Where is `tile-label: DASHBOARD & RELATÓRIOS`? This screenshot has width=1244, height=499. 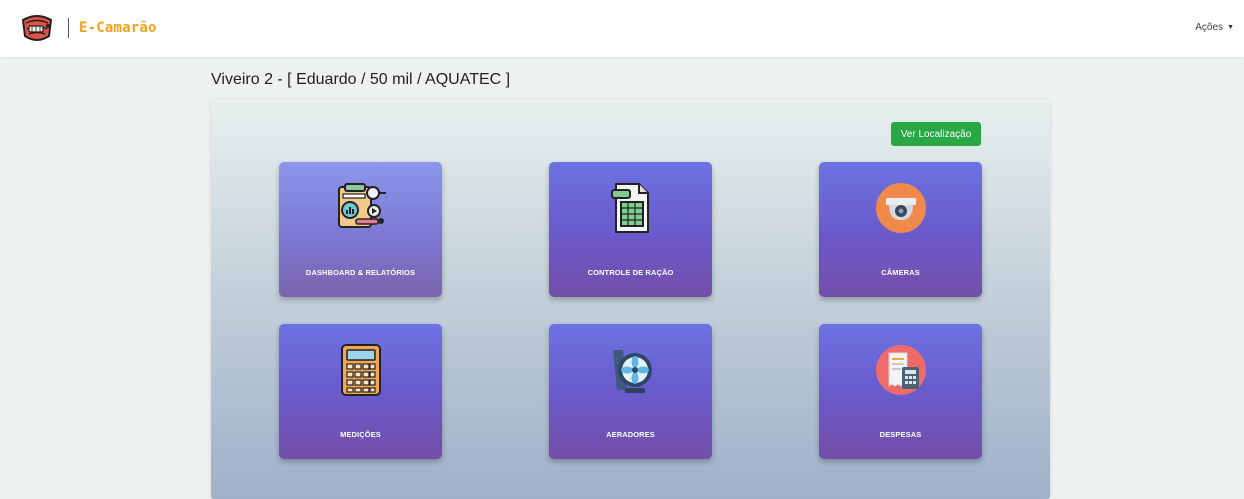
tile-label: DASHBOARD & RELATÓRIOS is located at coordinates (360, 272).